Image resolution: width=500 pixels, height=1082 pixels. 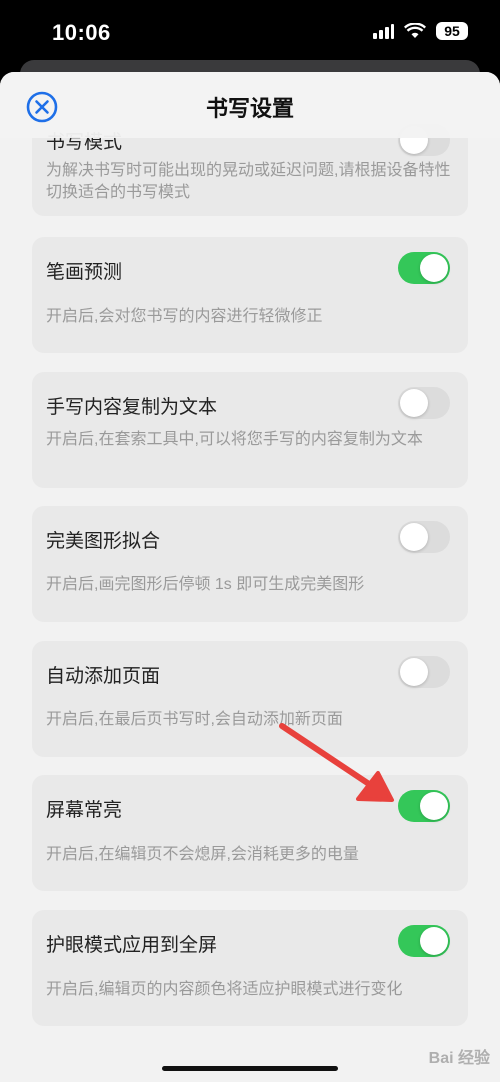 What do you see at coordinates (250, 564) in the screenshot?
I see `setting-card-shape-fit: 完美图形拟合 开启后,画完图形后停顿 1s 即可生成完美图形` at bounding box center [250, 564].